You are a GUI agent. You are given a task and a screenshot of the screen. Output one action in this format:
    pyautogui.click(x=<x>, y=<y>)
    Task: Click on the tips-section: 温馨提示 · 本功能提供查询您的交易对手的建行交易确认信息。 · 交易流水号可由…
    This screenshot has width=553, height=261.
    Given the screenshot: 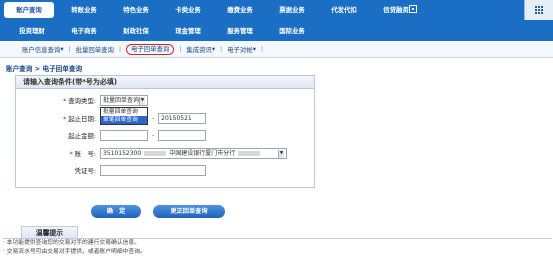 What is the action you would take?
    pyautogui.click(x=278, y=242)
    